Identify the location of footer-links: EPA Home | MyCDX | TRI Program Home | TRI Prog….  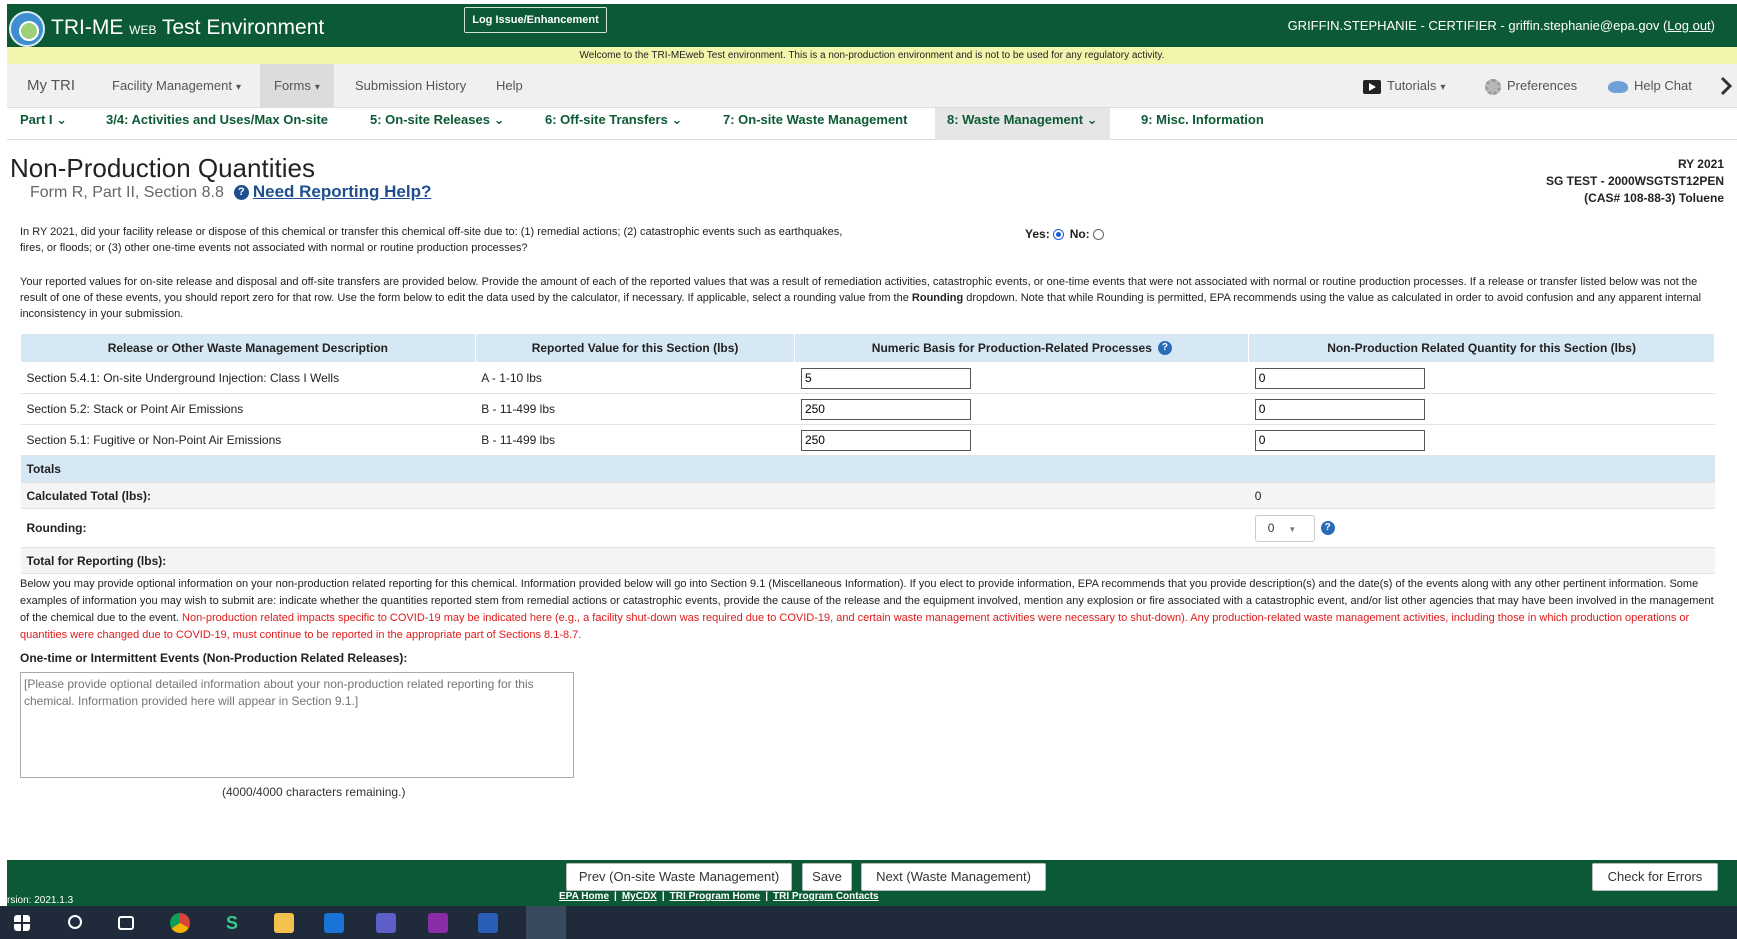
(719, 896).